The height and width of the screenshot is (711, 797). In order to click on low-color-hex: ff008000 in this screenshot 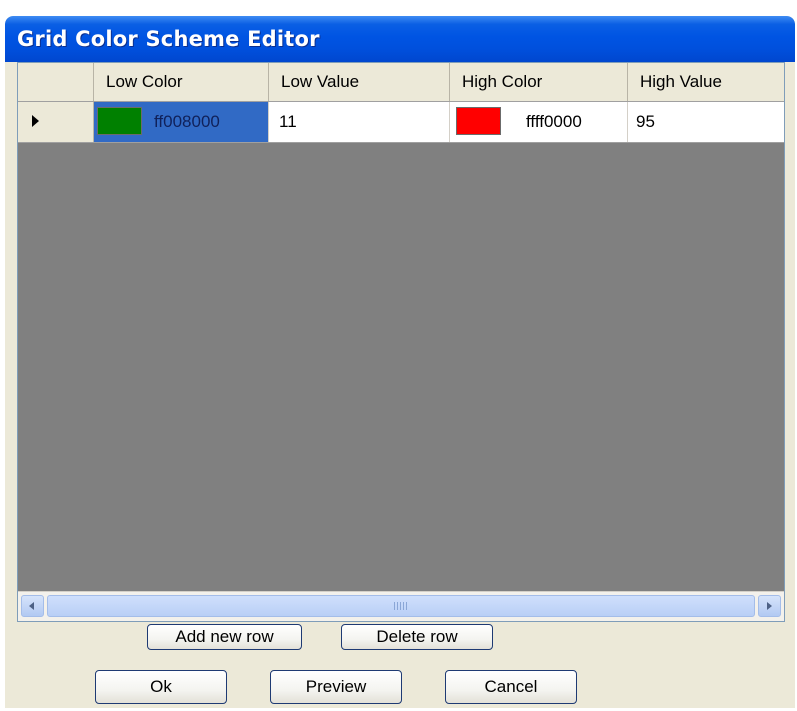, I will do `click(187, 121)`.